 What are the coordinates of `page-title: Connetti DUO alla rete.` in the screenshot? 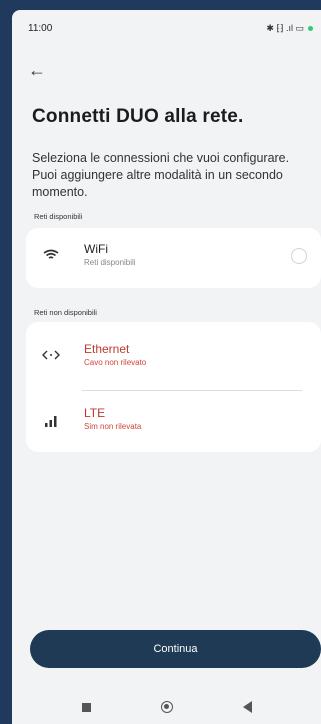 It's located at (138, 116).